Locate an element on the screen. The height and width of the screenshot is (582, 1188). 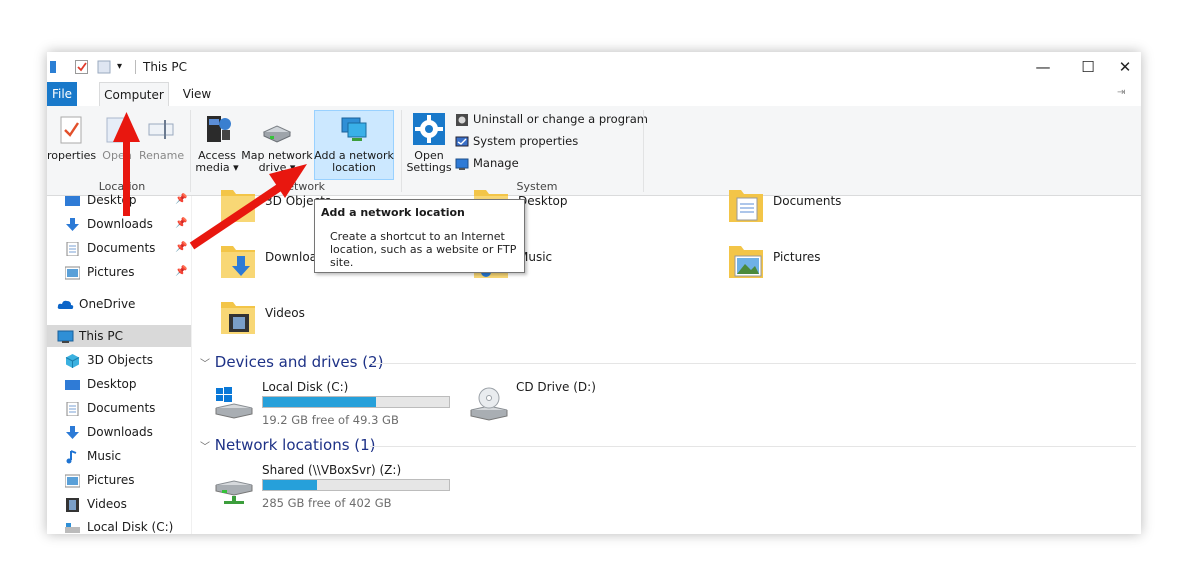
arrow-to-computer-tab is located at coordinates (126, 164).